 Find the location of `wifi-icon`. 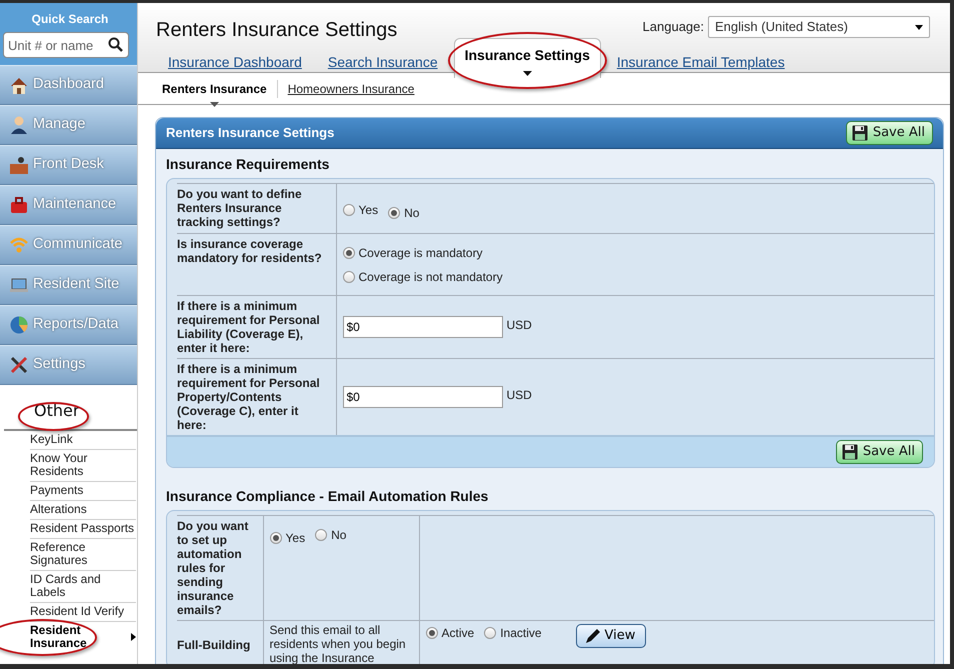

wifi-icon is located at coordinates (19, 245).